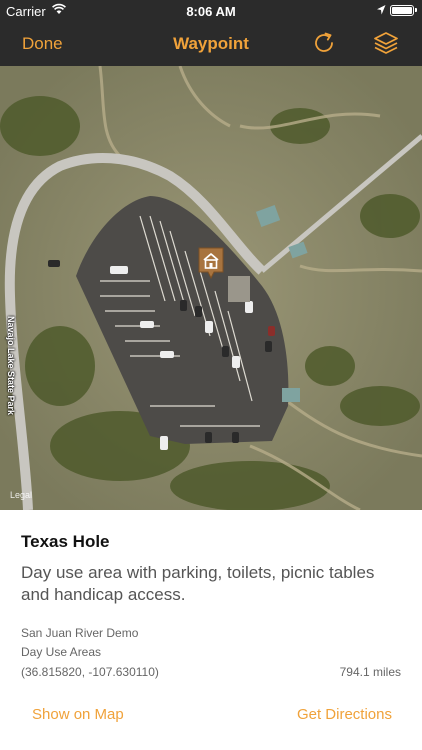  I want to click on status-bar: Carrier 8:06 AM, so click(211, 11).